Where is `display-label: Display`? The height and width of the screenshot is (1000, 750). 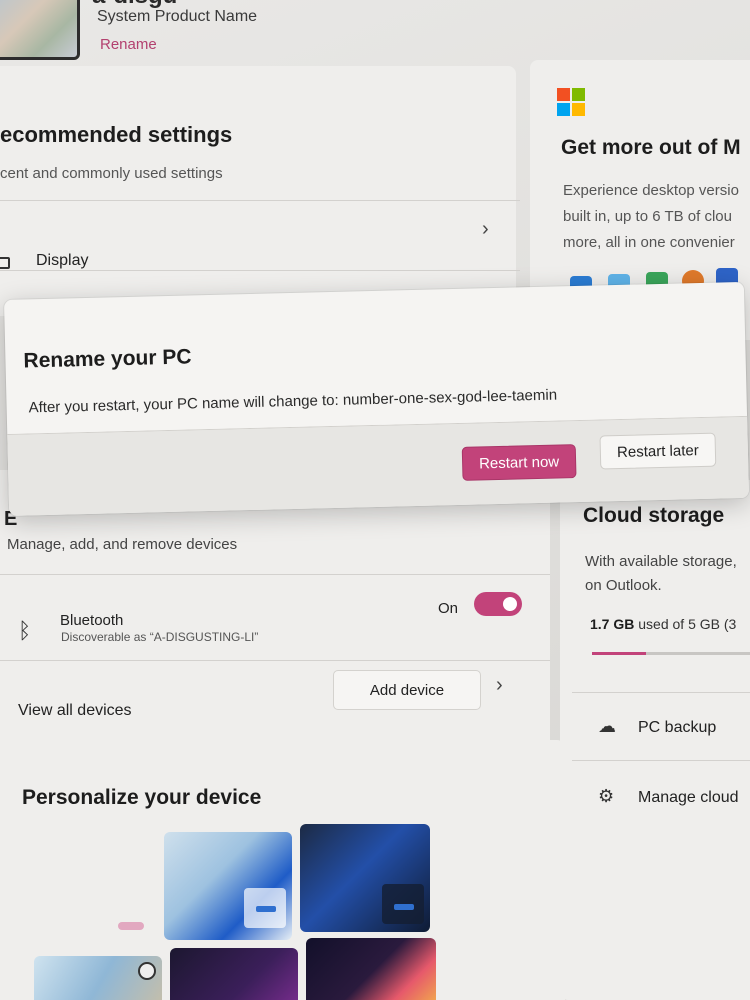
display-label: Display is located at coordinates (62, 260).